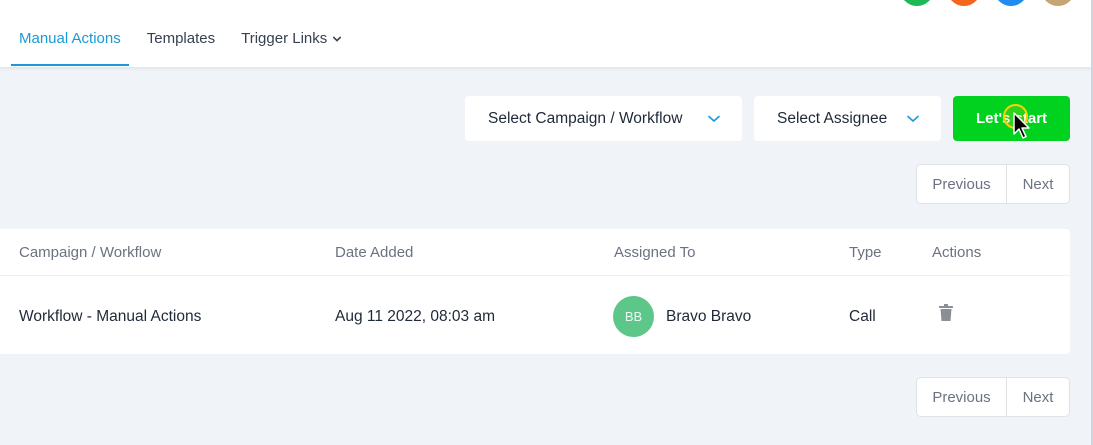 The width and height of the screenshot is (1093, 445). I want to click on campaign-workflow-select: Select Campaign / Workflow, so click(603, 118).